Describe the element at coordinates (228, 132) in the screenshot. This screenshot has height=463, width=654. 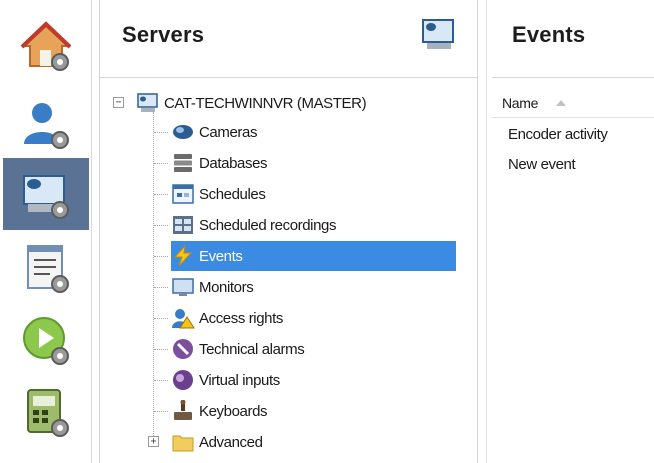
I see `tree-item-label: Cameras` at that location.